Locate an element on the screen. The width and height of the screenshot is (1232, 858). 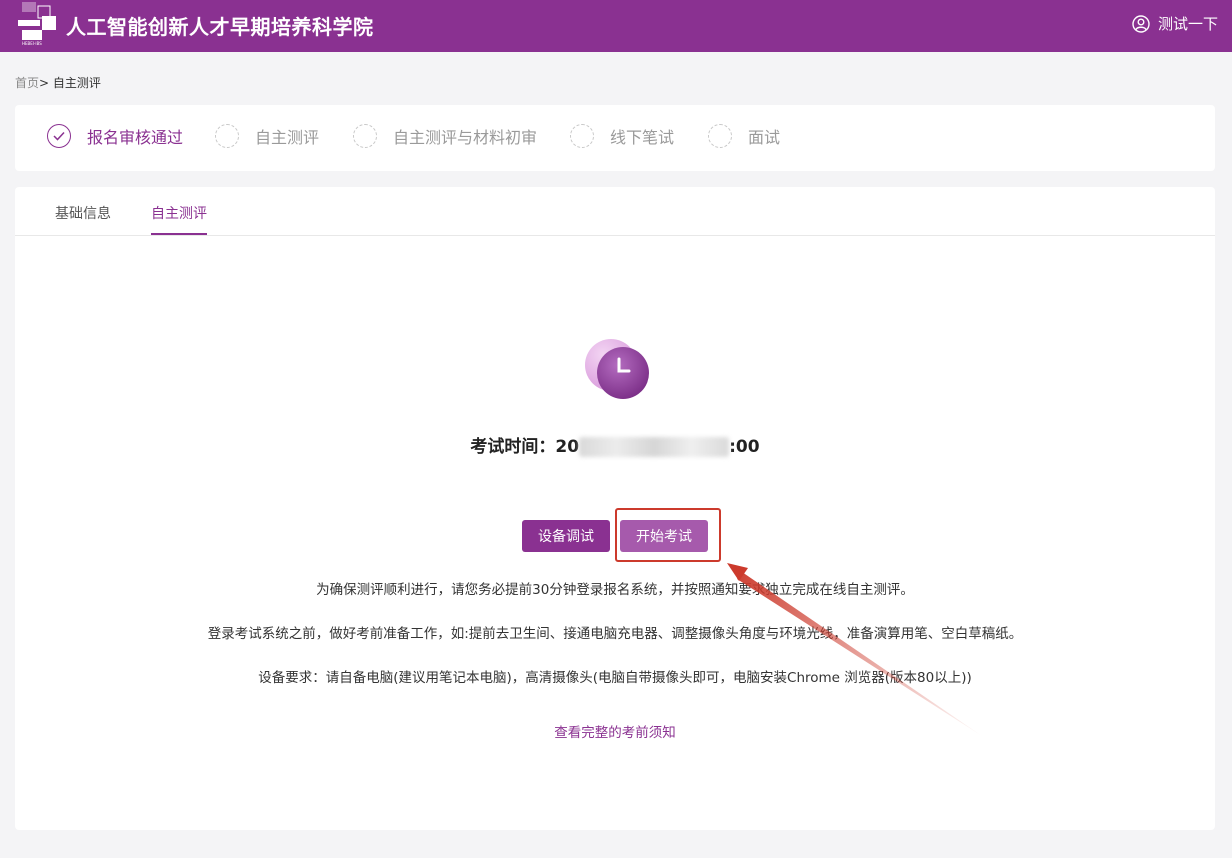
device-check-button: 设备调试 is located at coordinates (566, 536).